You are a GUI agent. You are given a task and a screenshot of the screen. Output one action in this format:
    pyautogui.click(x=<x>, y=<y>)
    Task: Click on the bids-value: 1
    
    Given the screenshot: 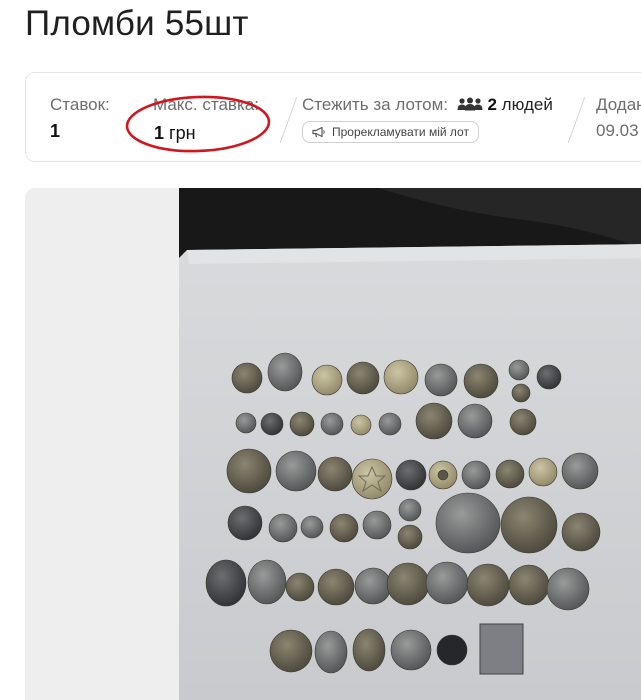 What is the action you would take?
    pyautogui.click(x=55, y=131)
    